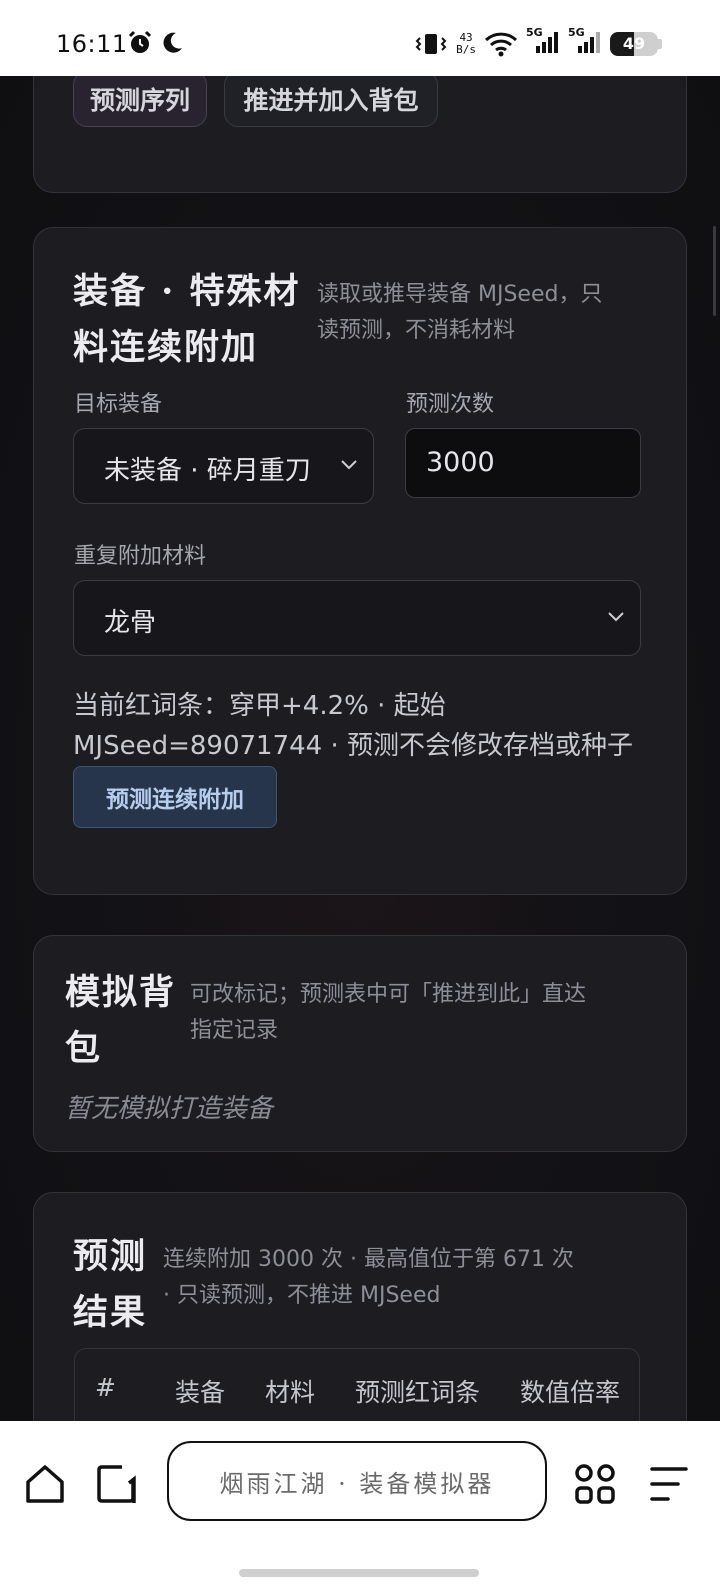  Describe the element at coordinates (331, 101) in the screenshot. I see `advance-add-bag-button: 推进并加入背包` at that location.